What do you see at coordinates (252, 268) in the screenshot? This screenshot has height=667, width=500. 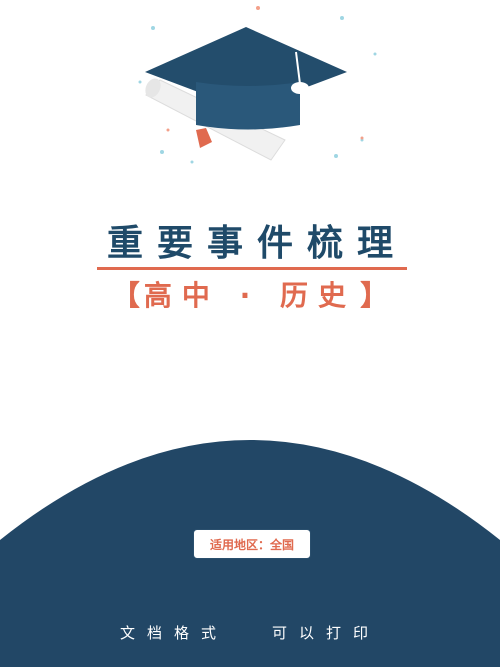 I see `title-underline` at bounding box center [252, 268].